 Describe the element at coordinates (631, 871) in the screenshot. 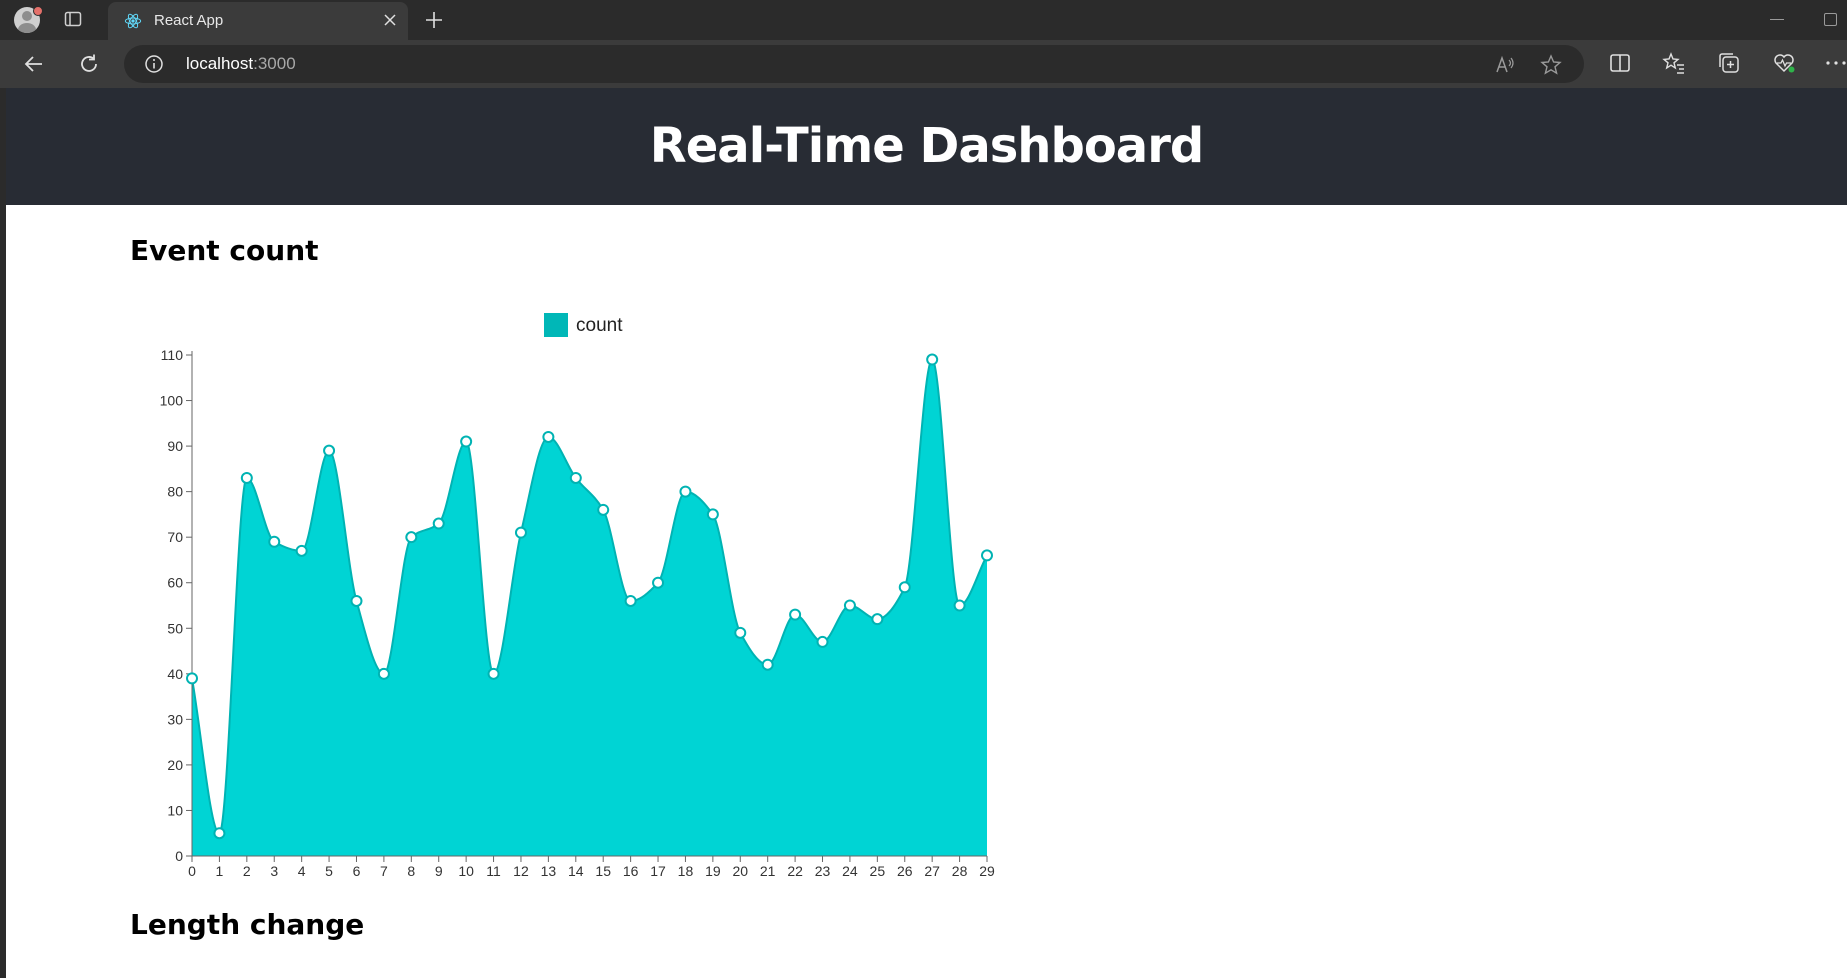

I see `x-tick-label: 16` at that location.